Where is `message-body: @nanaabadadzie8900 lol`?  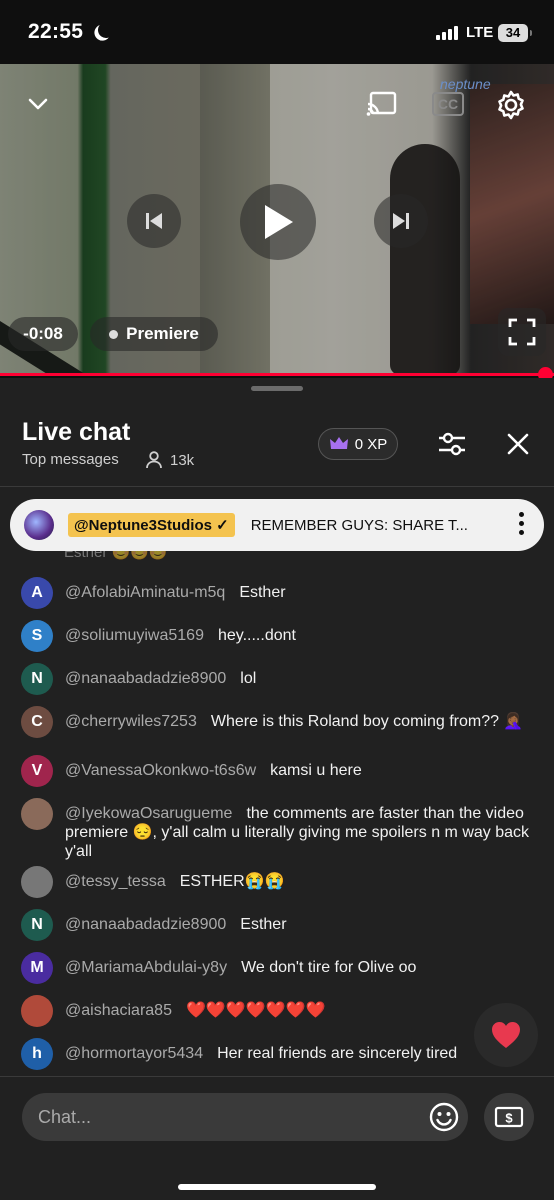 message-body: @nanaabadadzie8900 lol is located at coordinates (298, 678).